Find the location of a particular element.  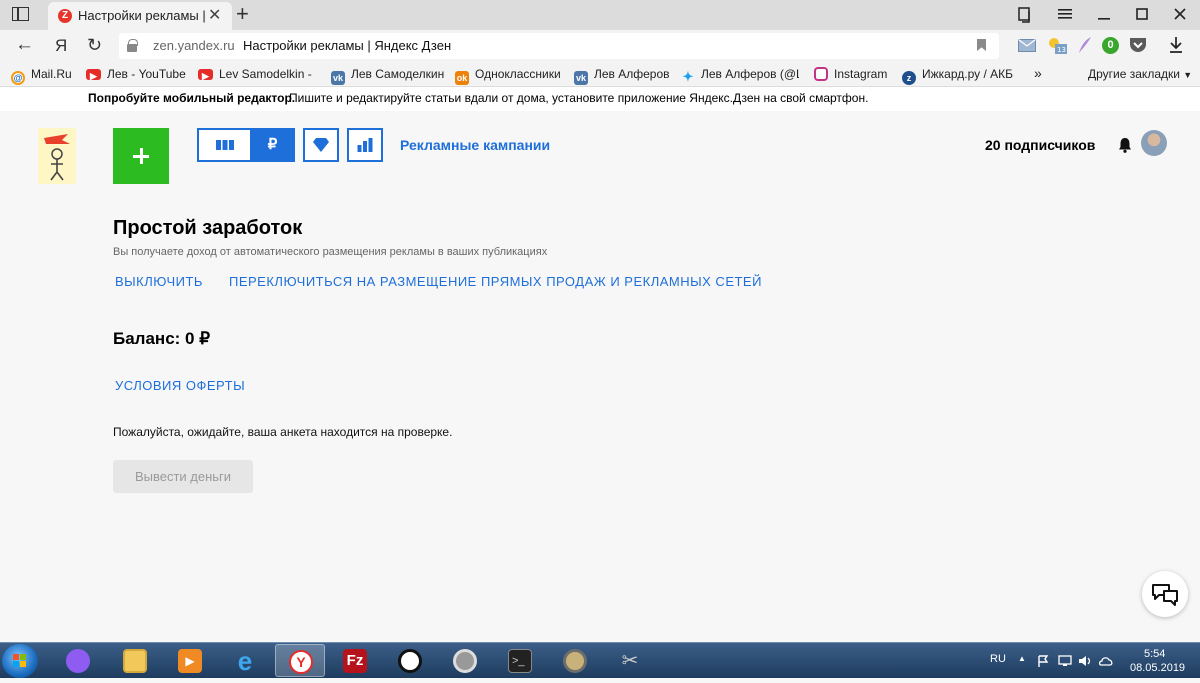

taskbar-explorer is located at coordinates (135, 660).